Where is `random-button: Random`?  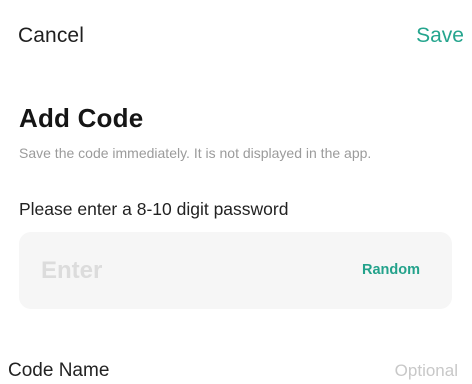 random-button: Random is located at coordinates (391, 270).